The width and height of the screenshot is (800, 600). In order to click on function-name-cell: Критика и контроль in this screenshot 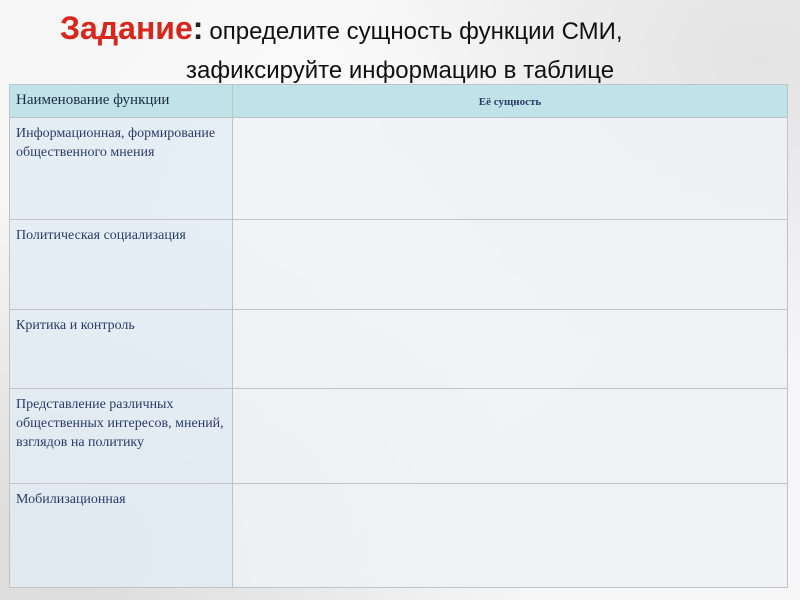, I will do `click(121, 349)`.